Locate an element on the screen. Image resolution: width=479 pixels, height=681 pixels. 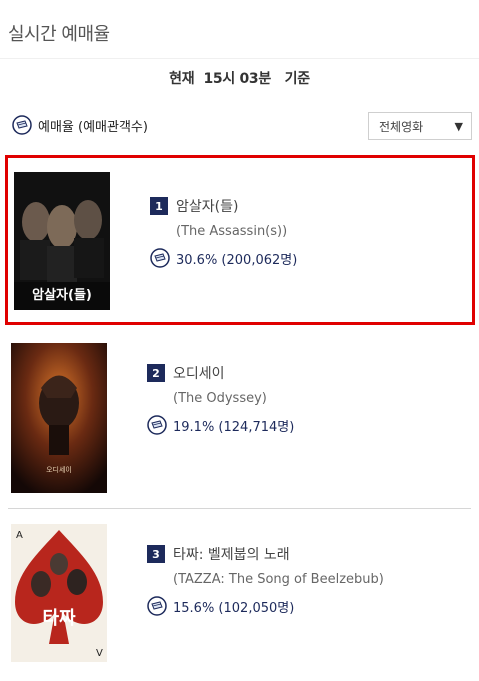
rank-badge: 3 is located at coordinates (156, 554).